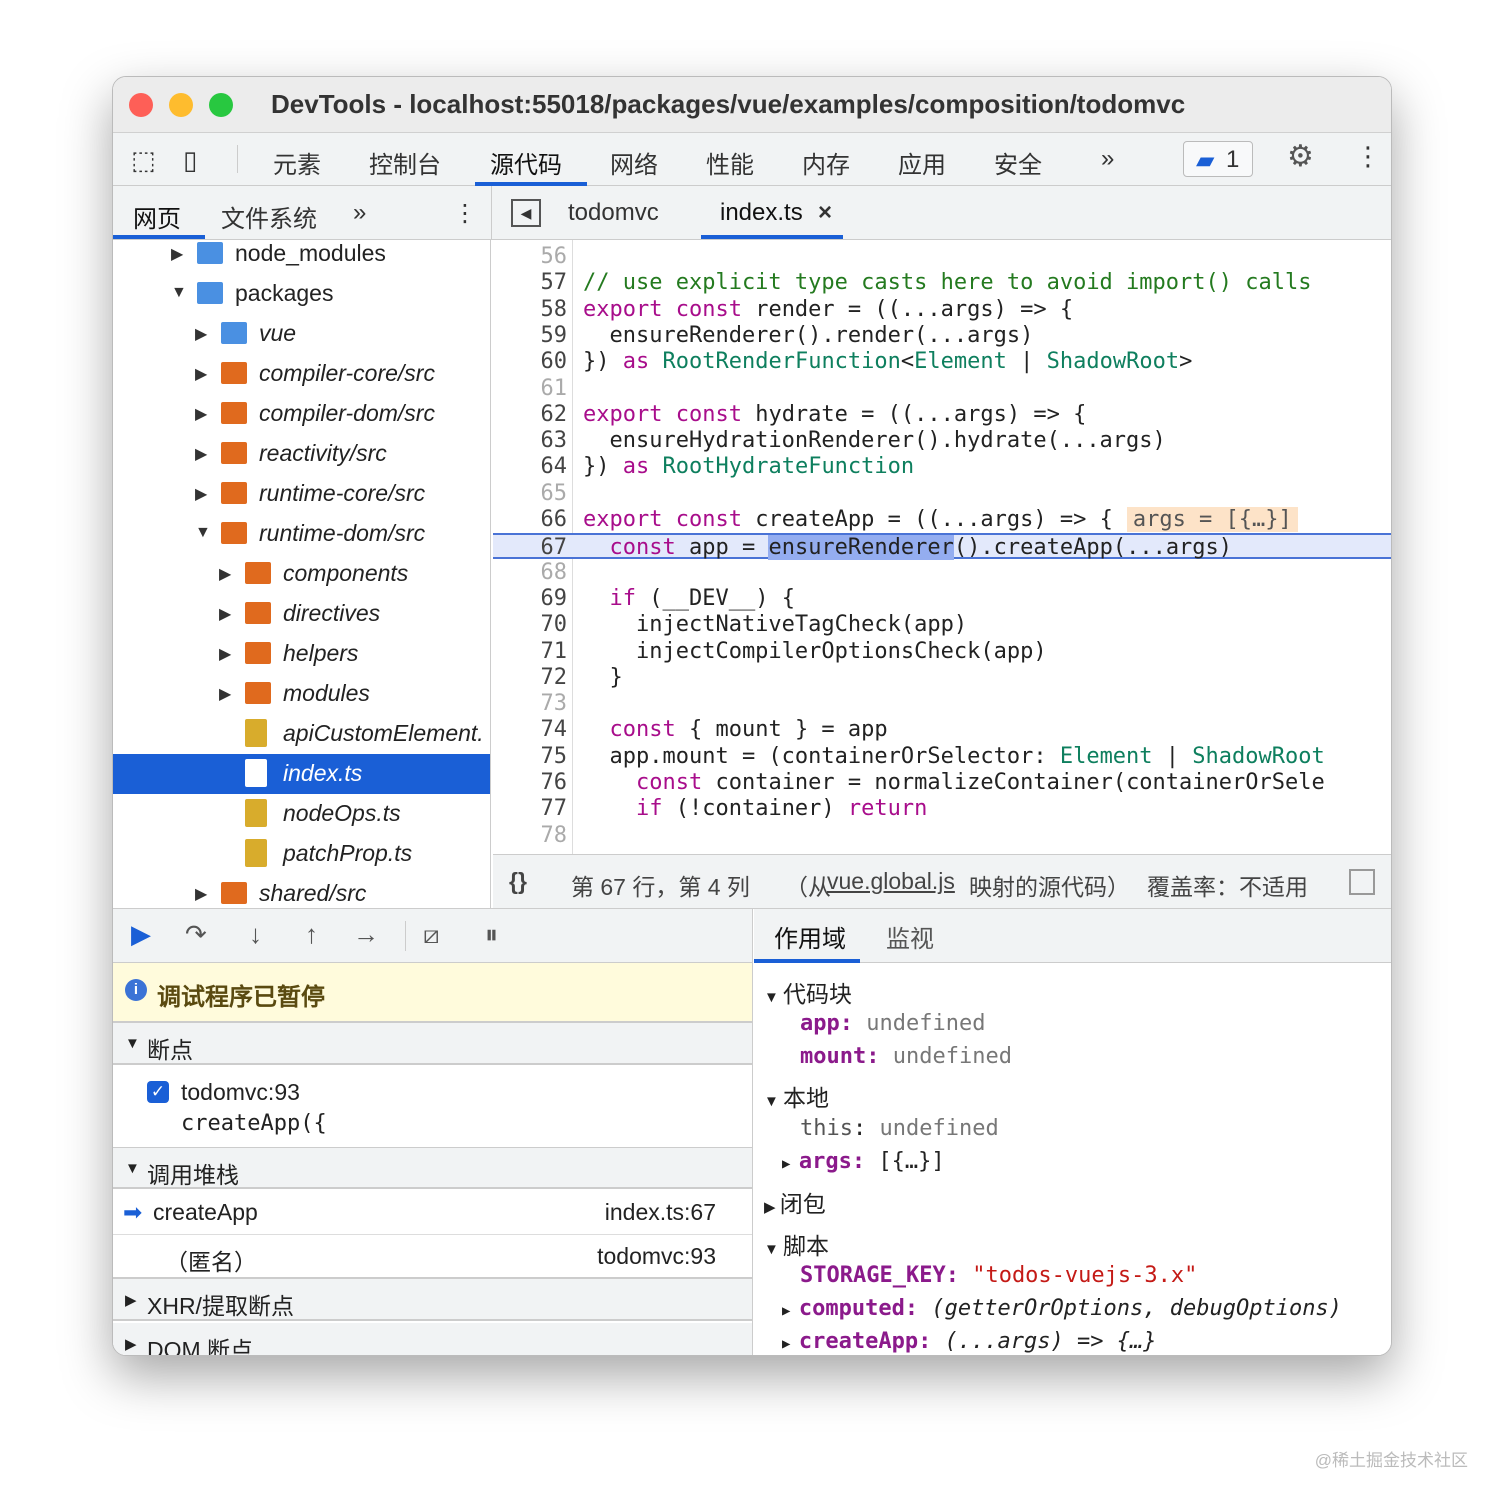 The image size is (1504, 1504). What do you see at coordinates (530, 704) in the screenshot?
I see `line-number: 73` at bounding box center [530, 704].